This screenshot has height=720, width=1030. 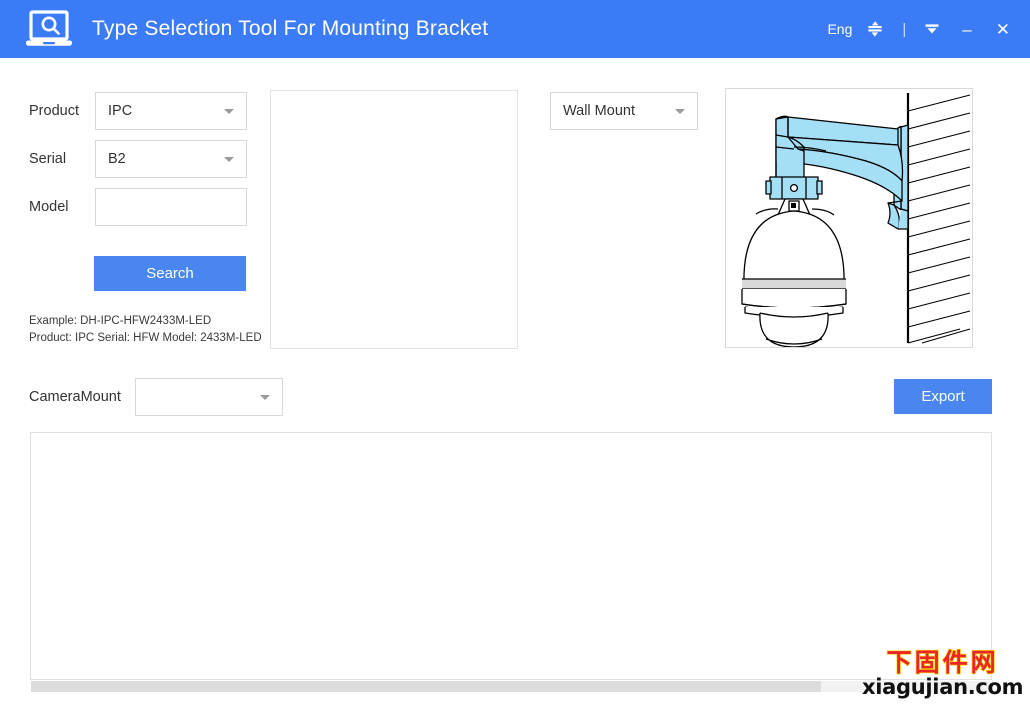 I want to click on scrollbar-thumb, so click(x=426, y=686).